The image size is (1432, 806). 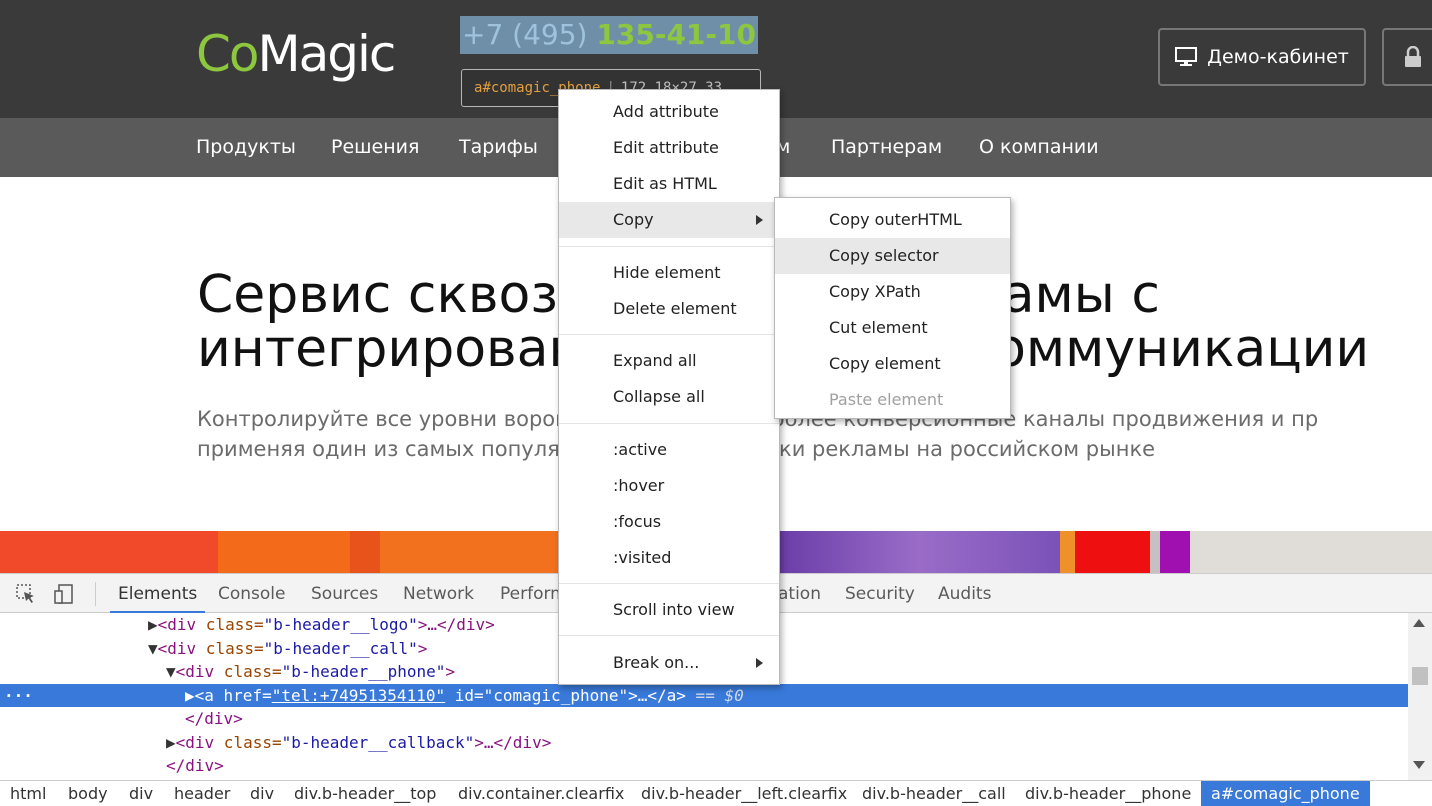 I want to click on tab-performance: Perform, so click(x=533, y=593).